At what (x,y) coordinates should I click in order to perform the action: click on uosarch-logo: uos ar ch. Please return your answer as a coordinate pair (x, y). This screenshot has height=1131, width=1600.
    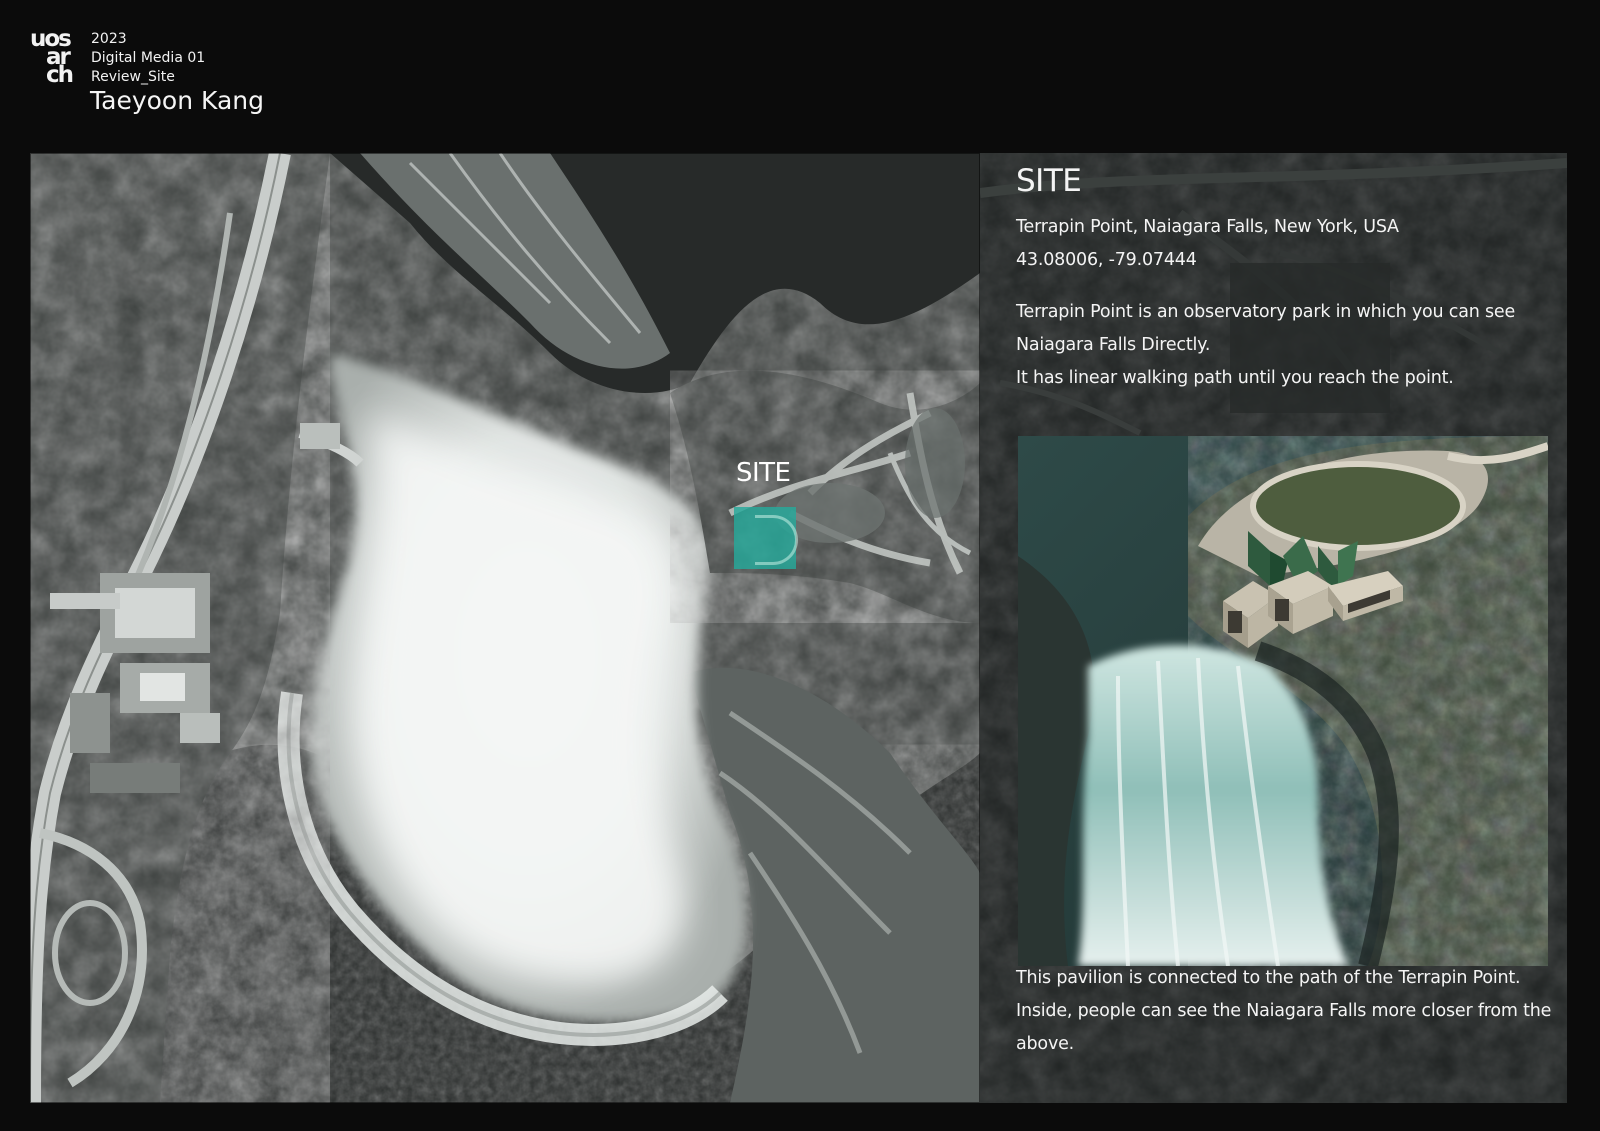
    Looking at the image, I should click on (56, 58).